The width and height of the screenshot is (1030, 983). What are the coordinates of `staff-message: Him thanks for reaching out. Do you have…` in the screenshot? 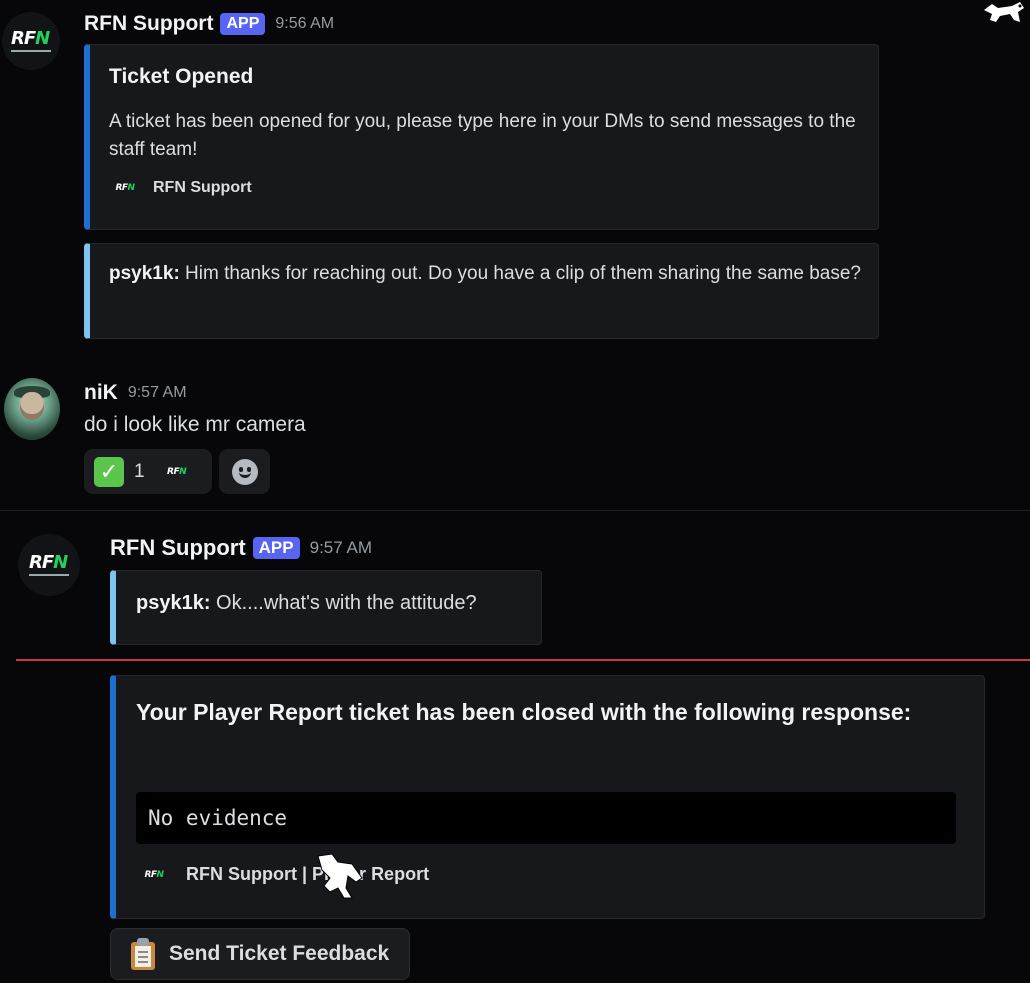 It's located at (520, 273).